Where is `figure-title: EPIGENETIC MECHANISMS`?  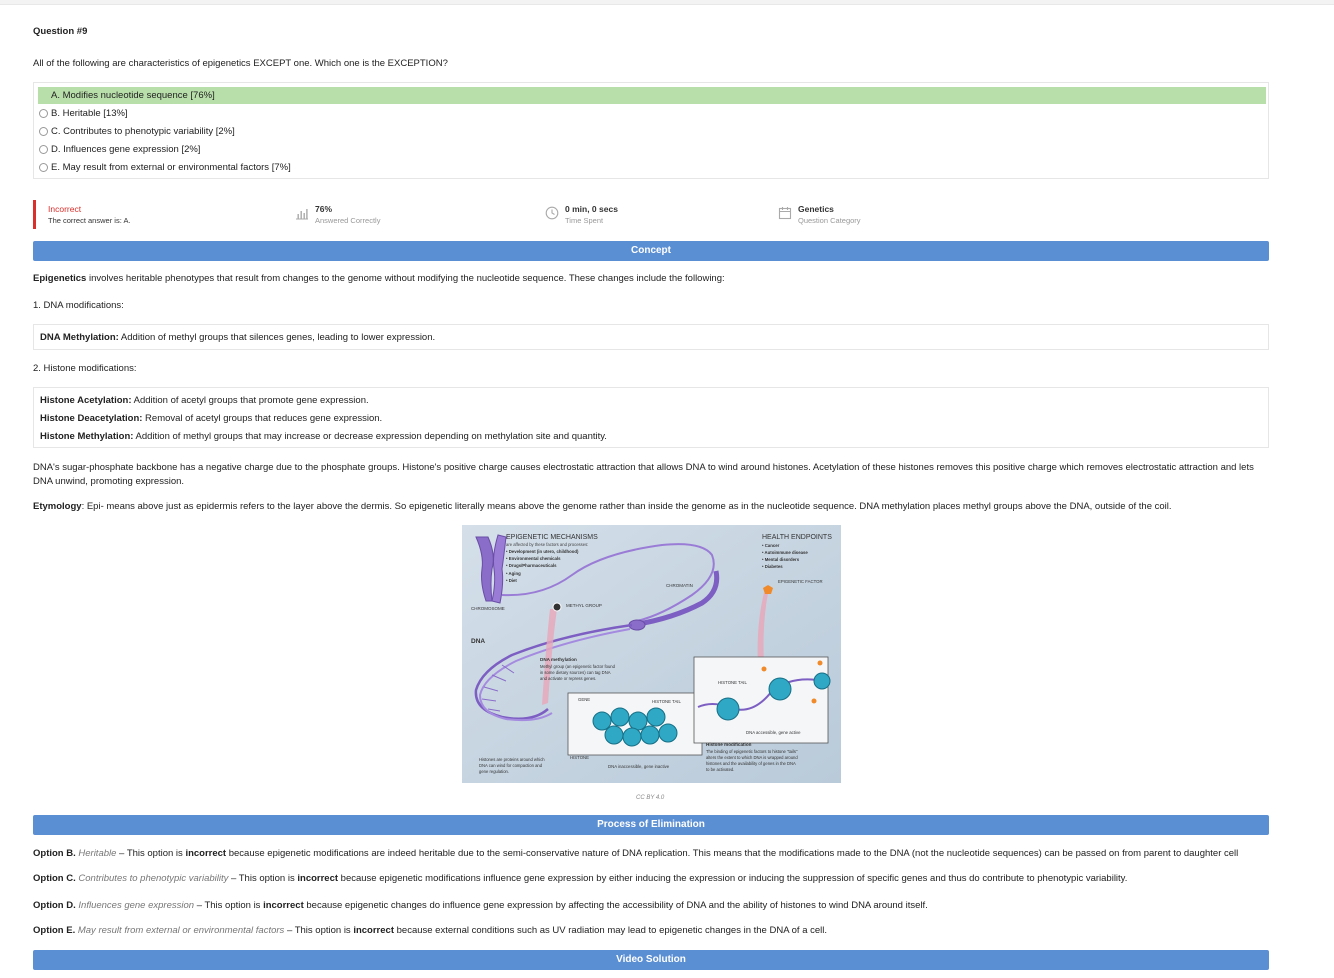 figure-title: EPIGENETIC MECHANISMS is located at coordinates (552, 537).